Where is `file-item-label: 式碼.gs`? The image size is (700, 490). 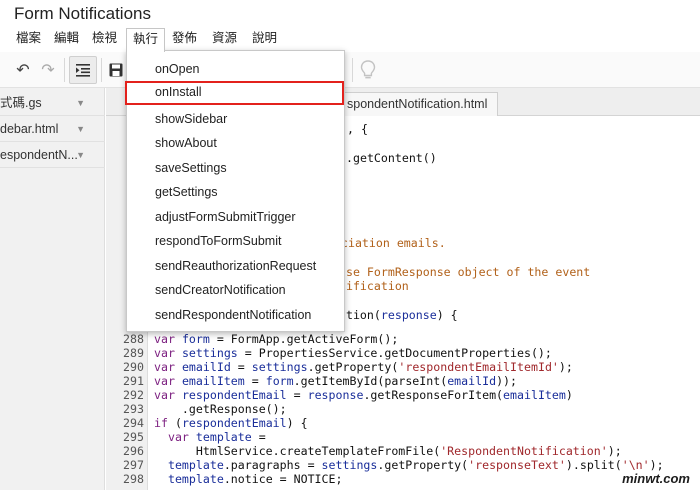
file-item-label: 式碼.gs is located at coordinates (21, 103).